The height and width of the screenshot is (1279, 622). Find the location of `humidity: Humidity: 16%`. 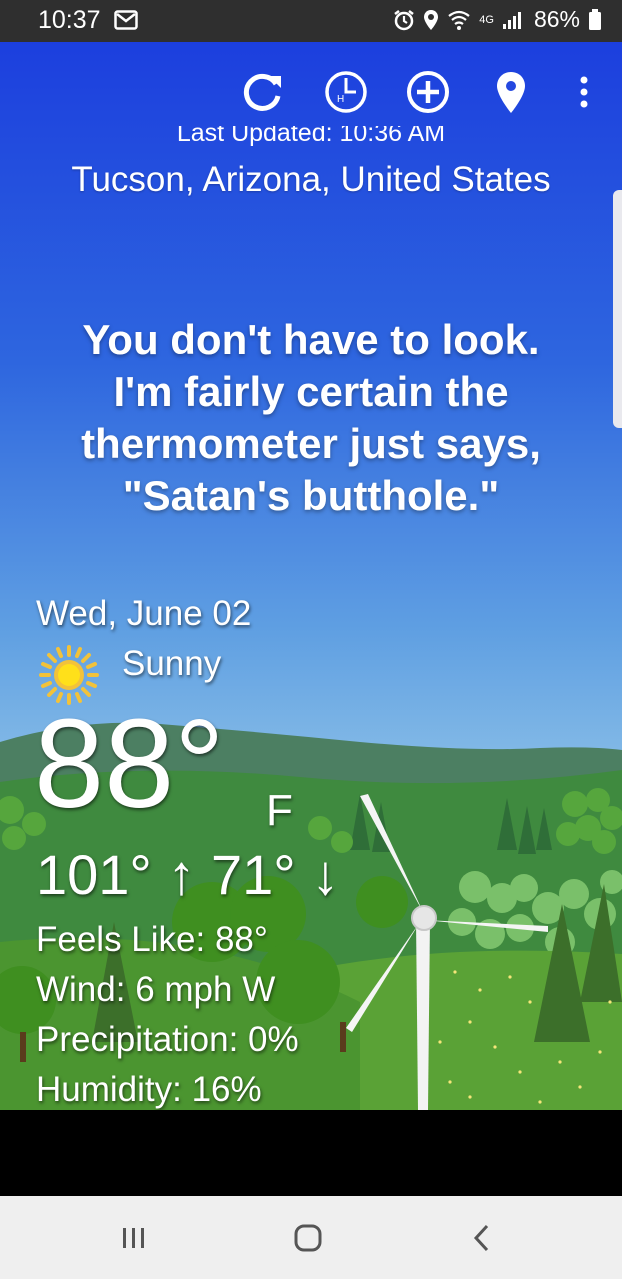

humidity: Humidity: 16% is located at coordinates (149, 1089).